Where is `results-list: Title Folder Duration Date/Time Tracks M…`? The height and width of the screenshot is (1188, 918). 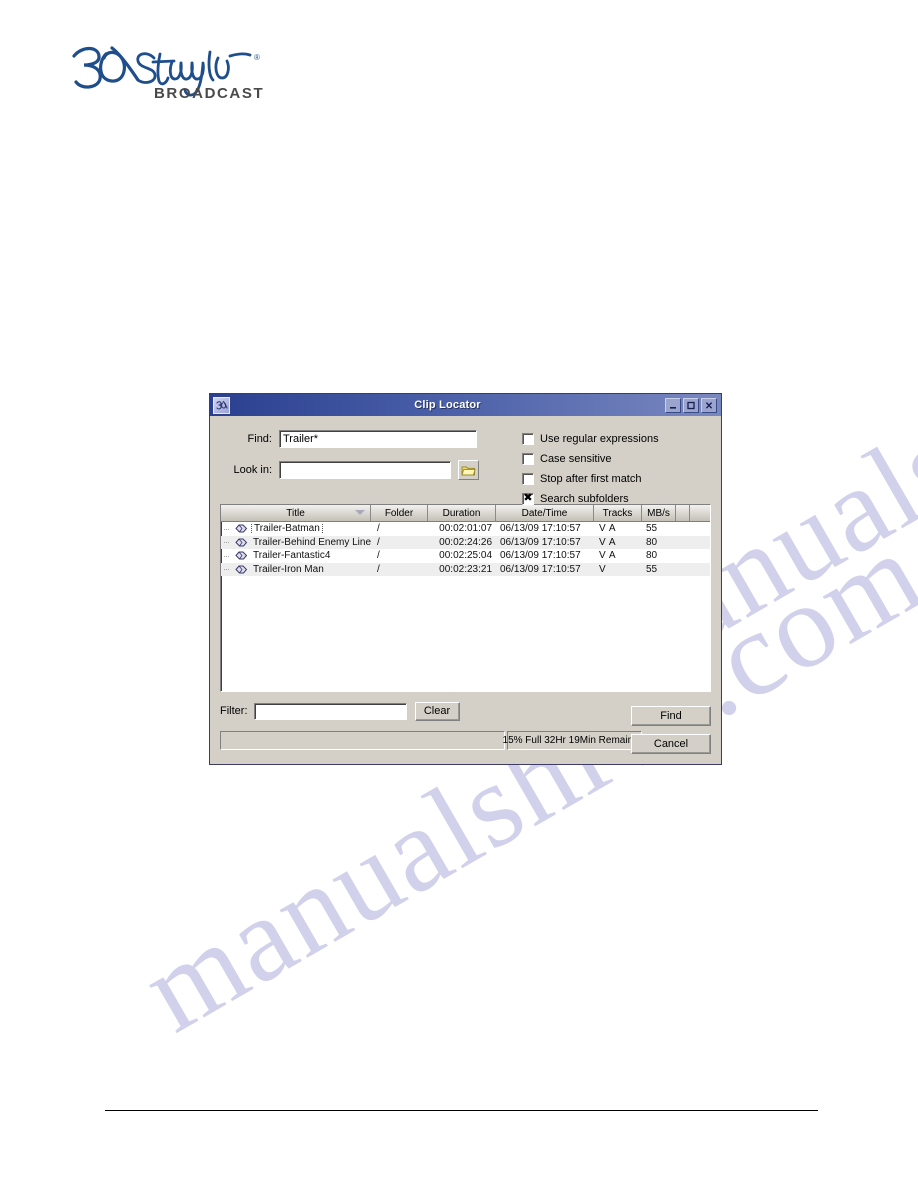 results-list: Title Folder Duration Date/Time Tracks M… is located at coordinates (465, 598).